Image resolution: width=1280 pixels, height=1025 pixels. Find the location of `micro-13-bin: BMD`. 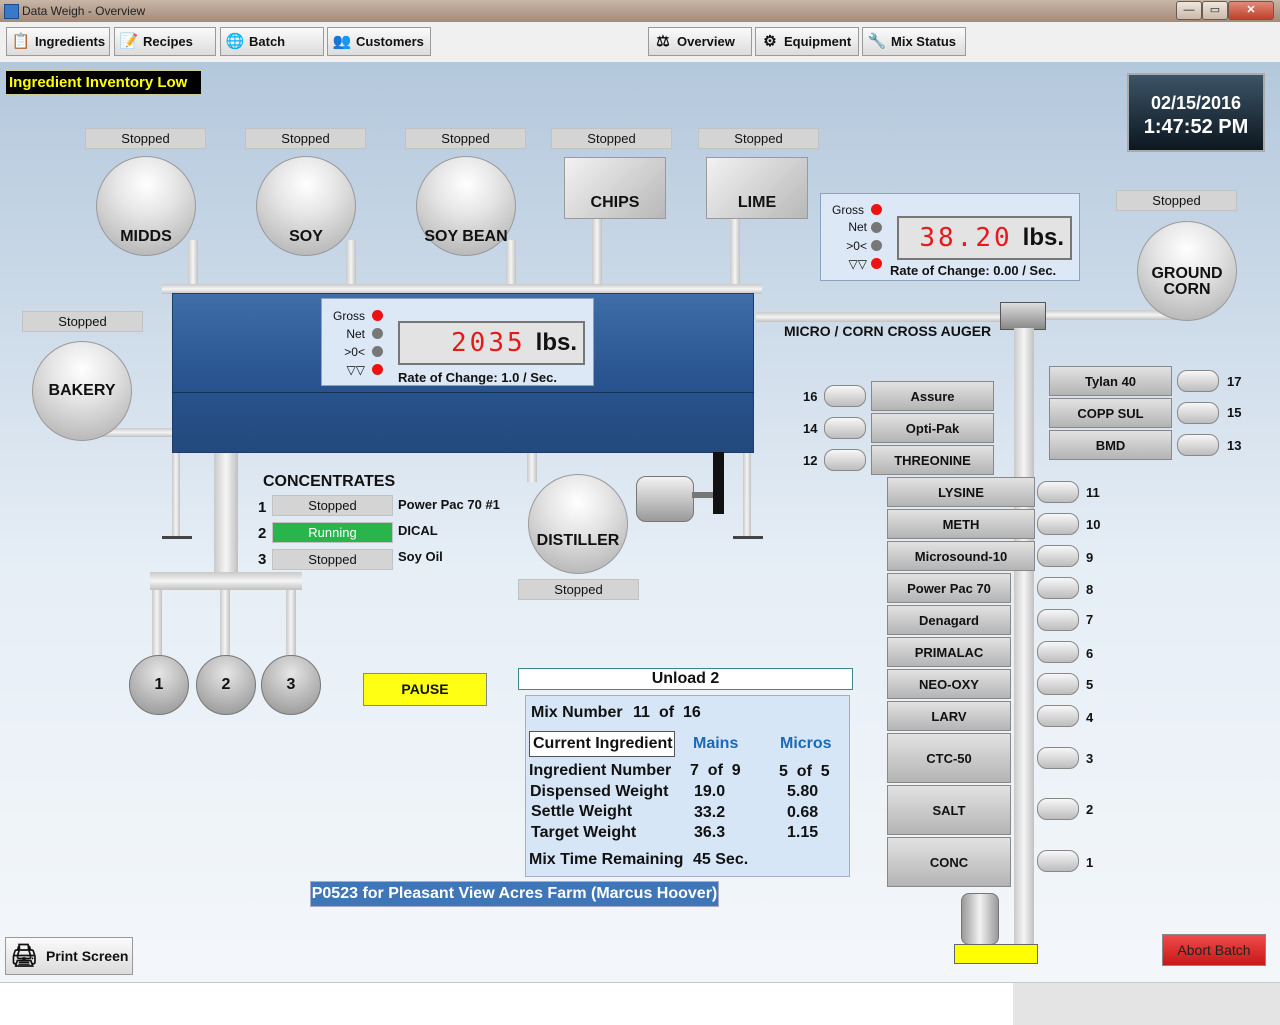

micro-13-bin: BMD is located at coordinates (1110, 445).